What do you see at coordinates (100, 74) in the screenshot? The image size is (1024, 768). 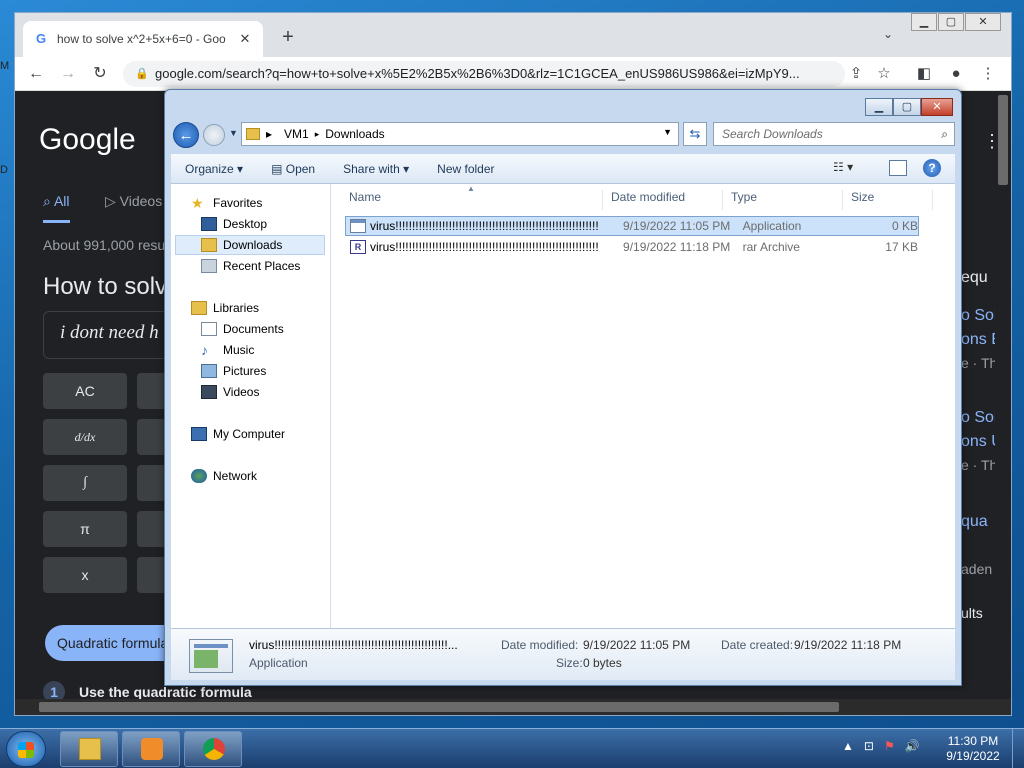 I see `reload-icon: ↻` at bounding box center [100, 74].